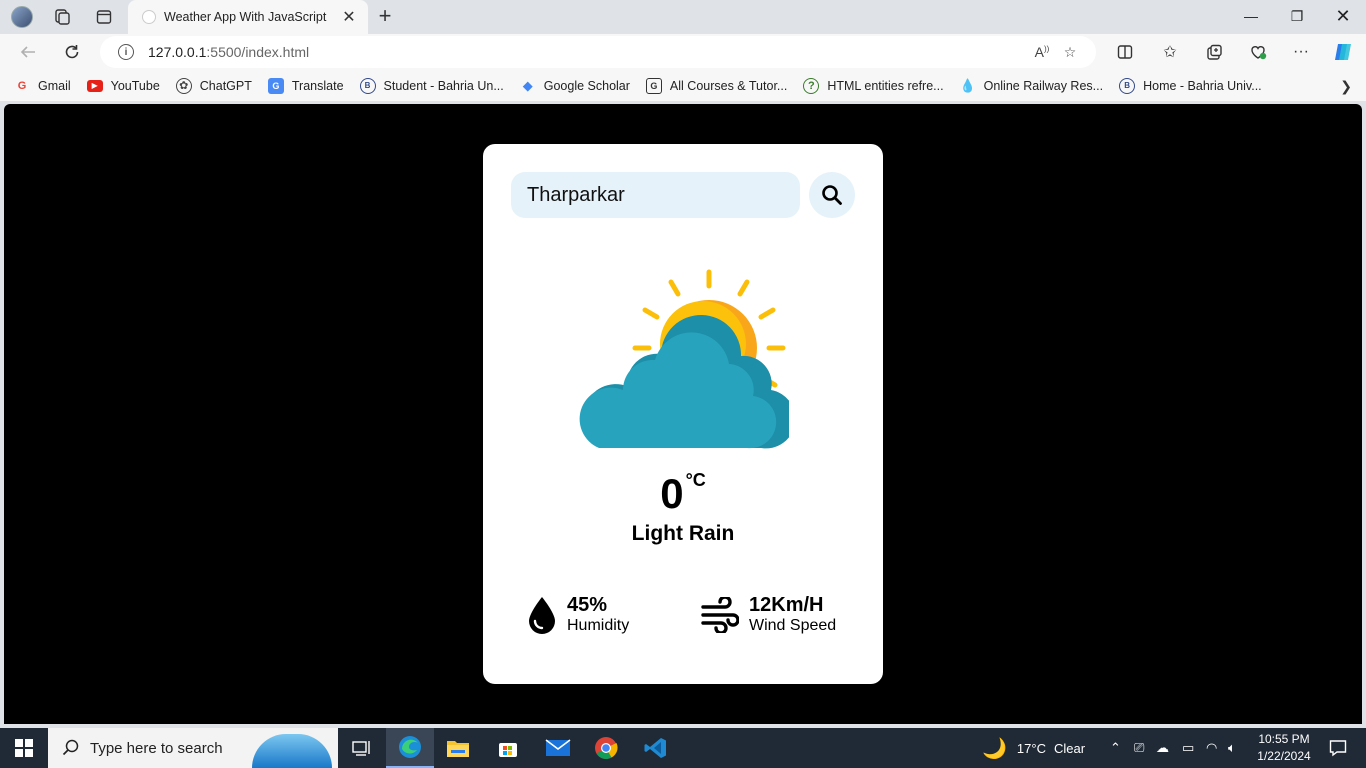 Image resolution: width=1366 pixels, height=768 pixels. I want to click on read-aloud-icon: A)), so click(1042, 52).